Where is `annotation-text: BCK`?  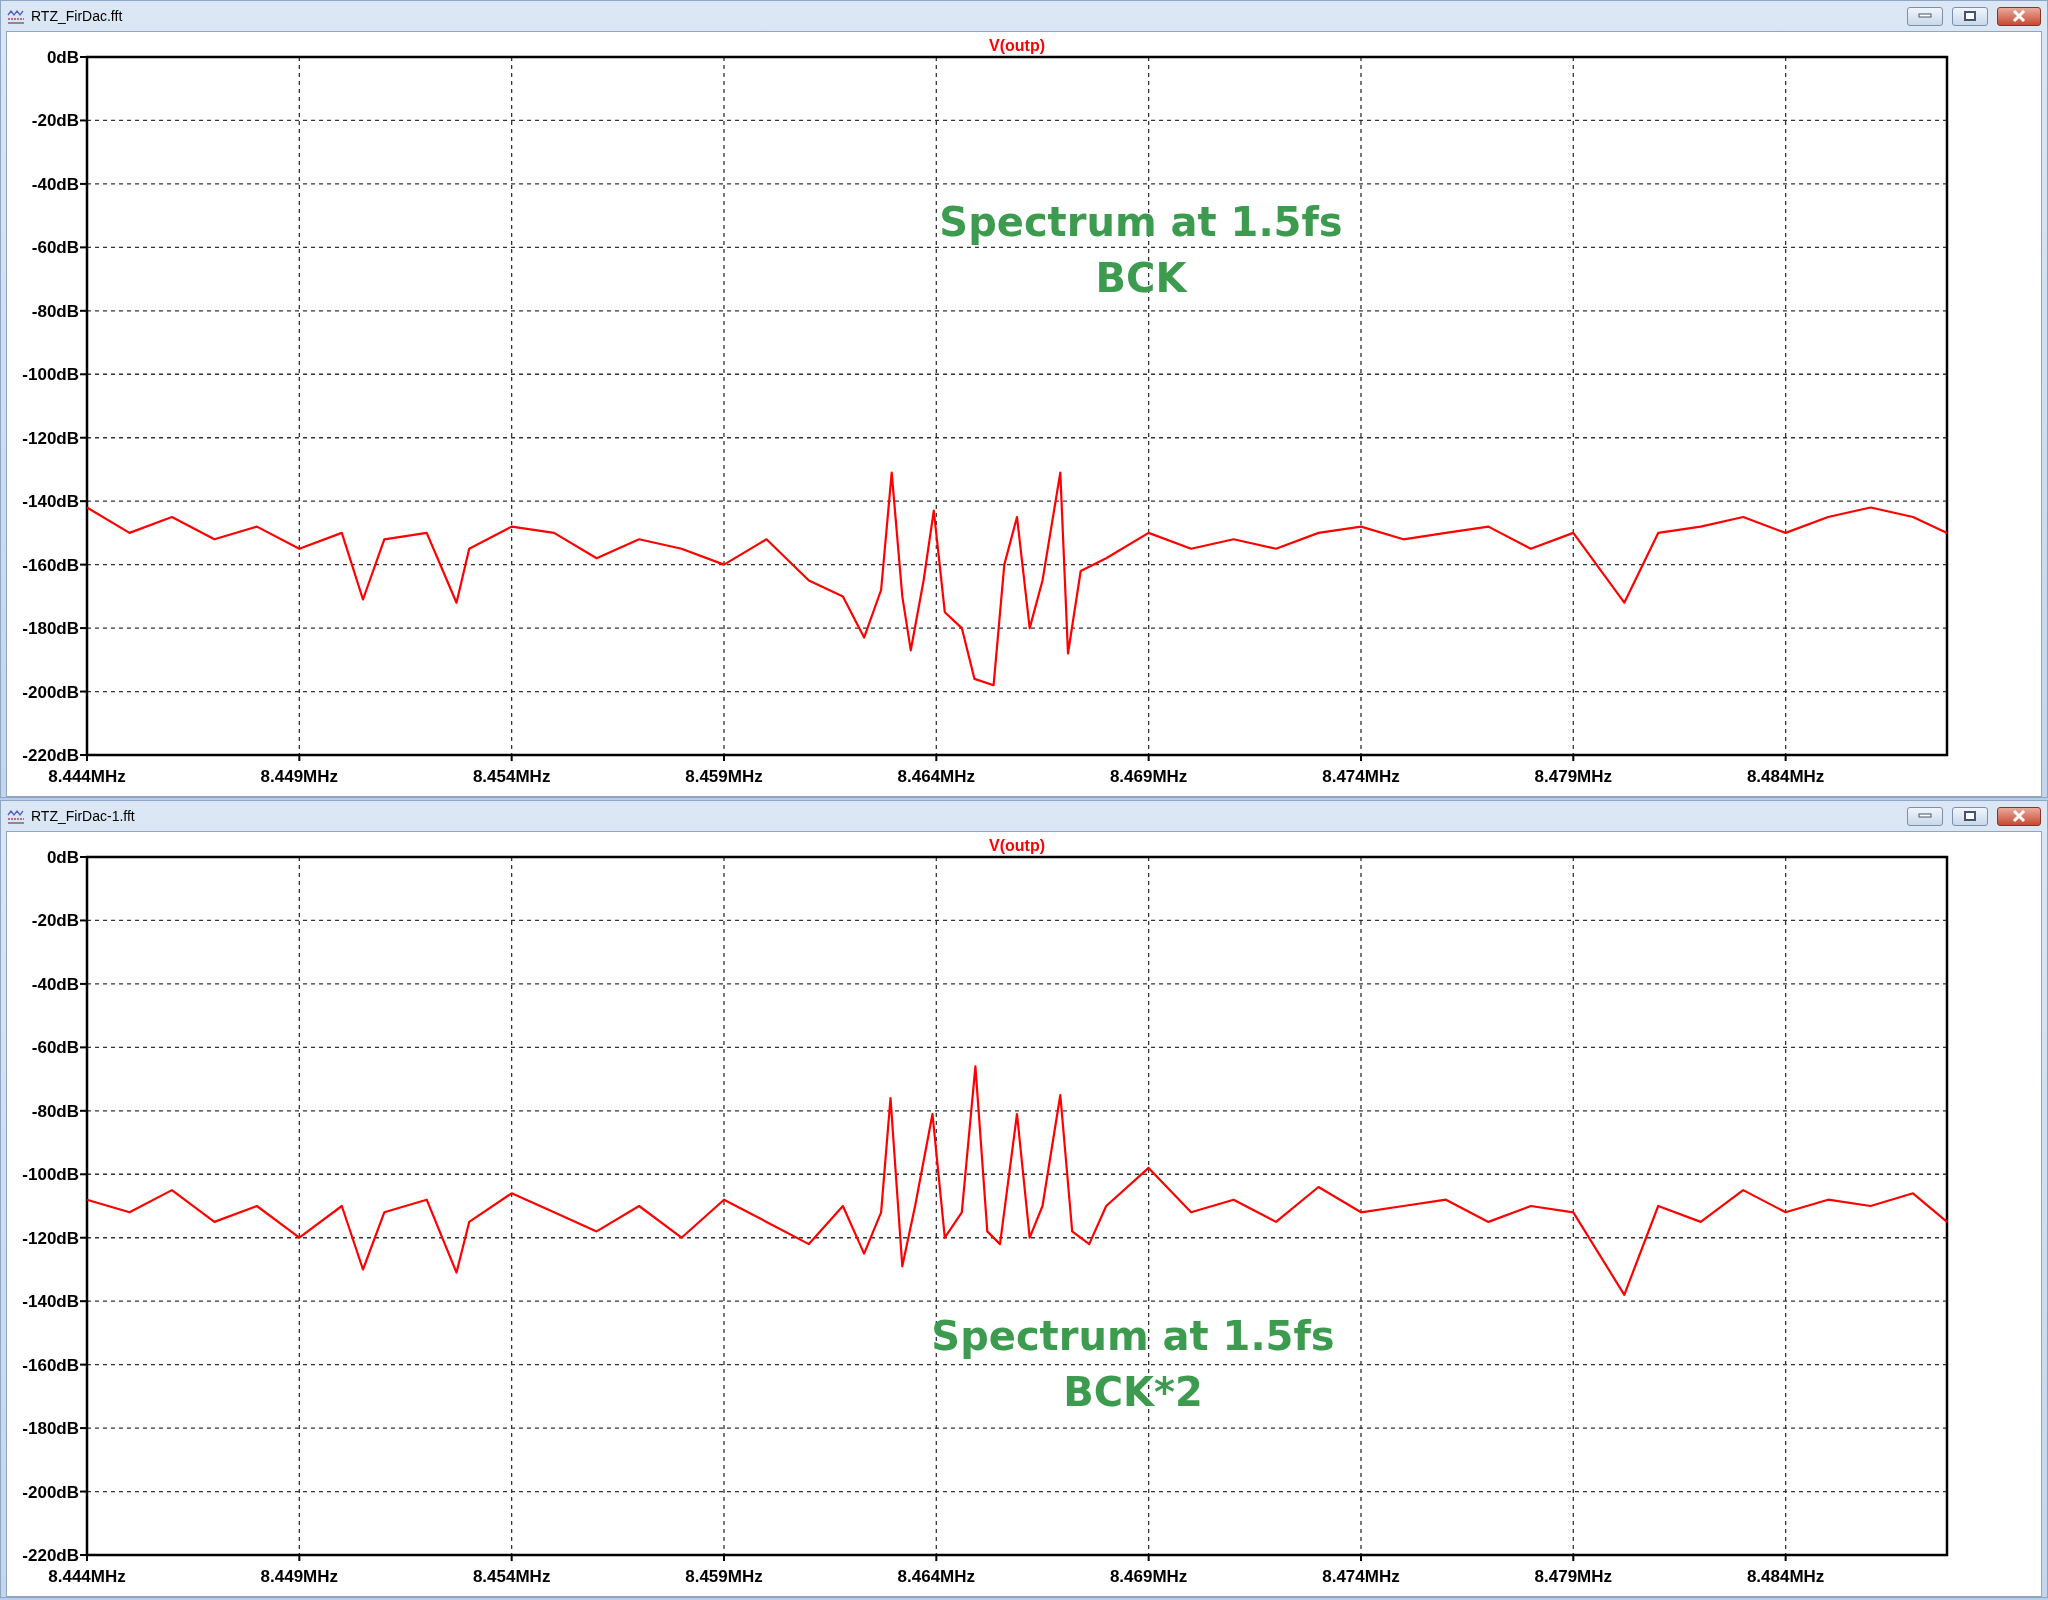 annotation-text: BCK is located at coordinates (1141, 278).